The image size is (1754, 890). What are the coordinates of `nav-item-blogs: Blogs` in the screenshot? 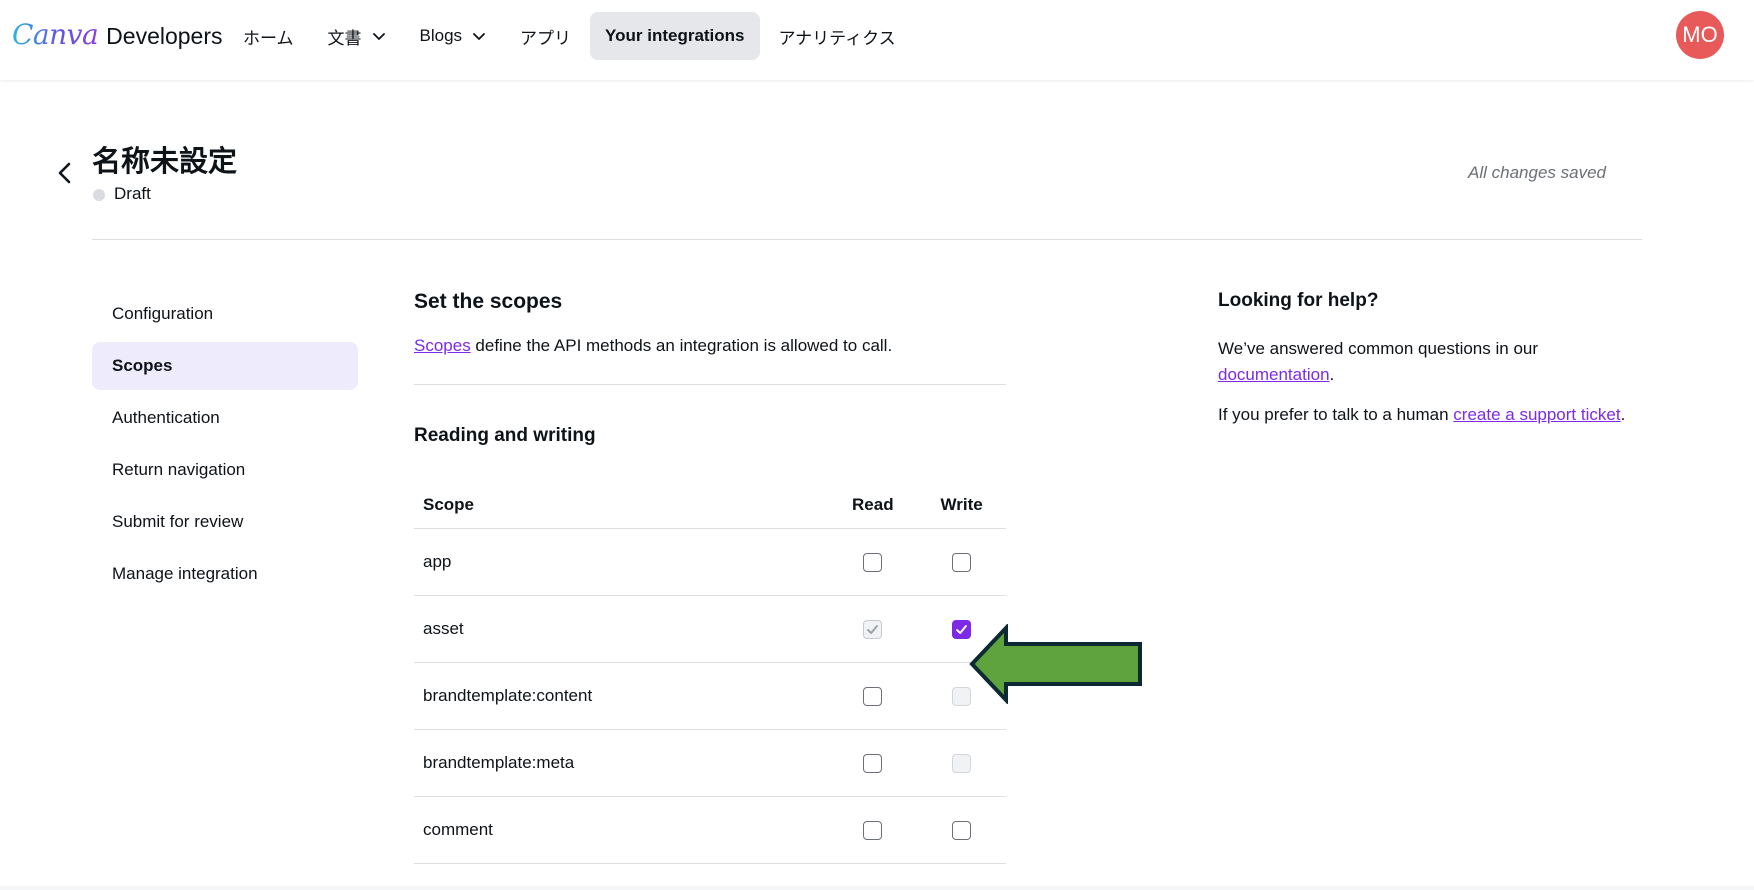 It's located at (453, 36).